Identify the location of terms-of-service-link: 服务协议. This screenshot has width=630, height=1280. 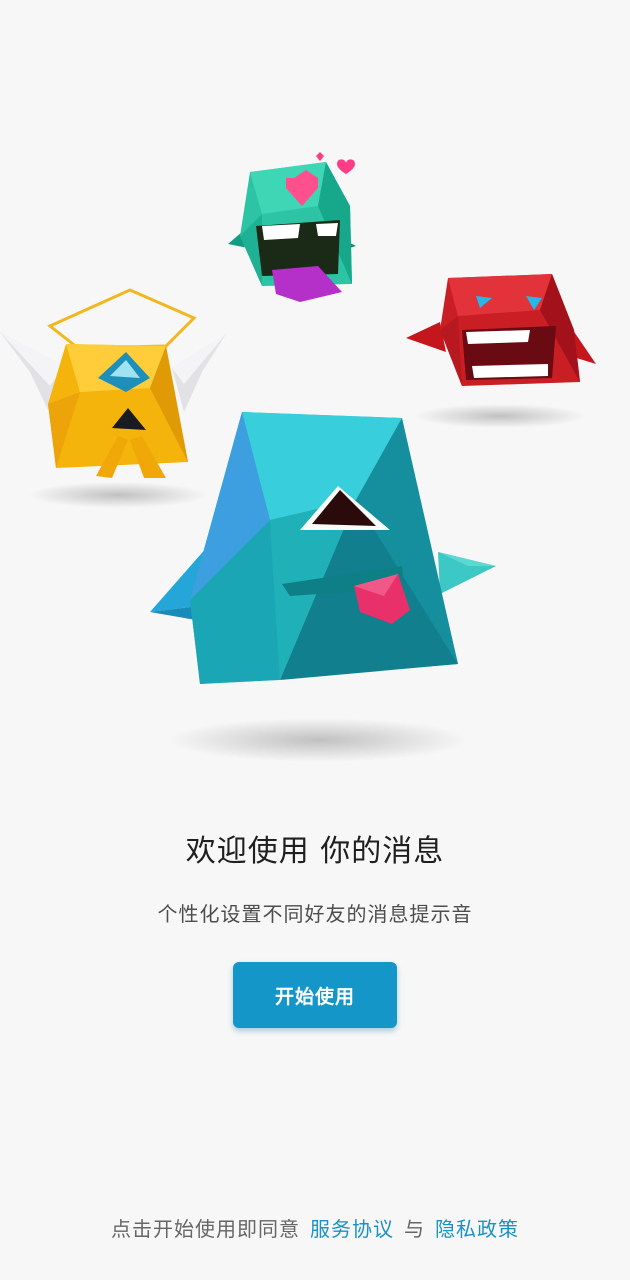
(352, 1229).